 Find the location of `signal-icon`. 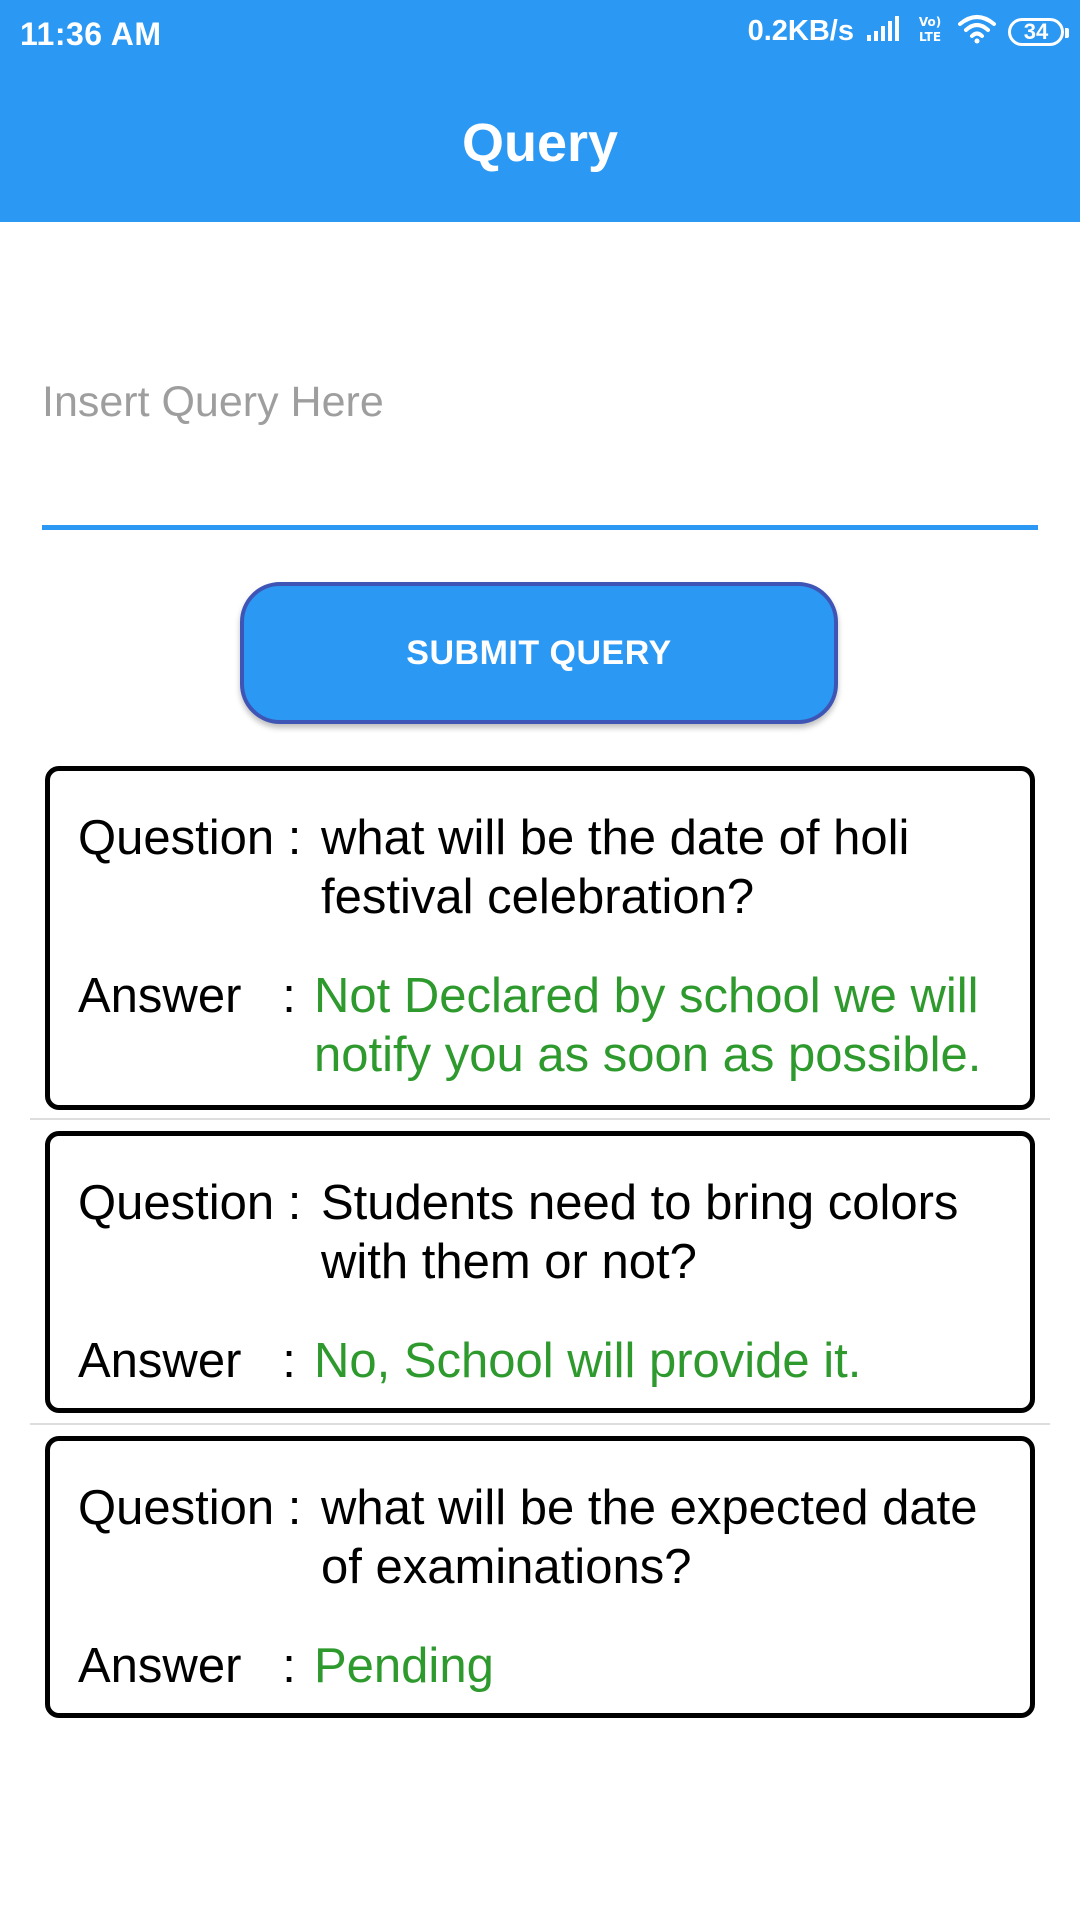

signal-icon is located at coordinates (884, 31).